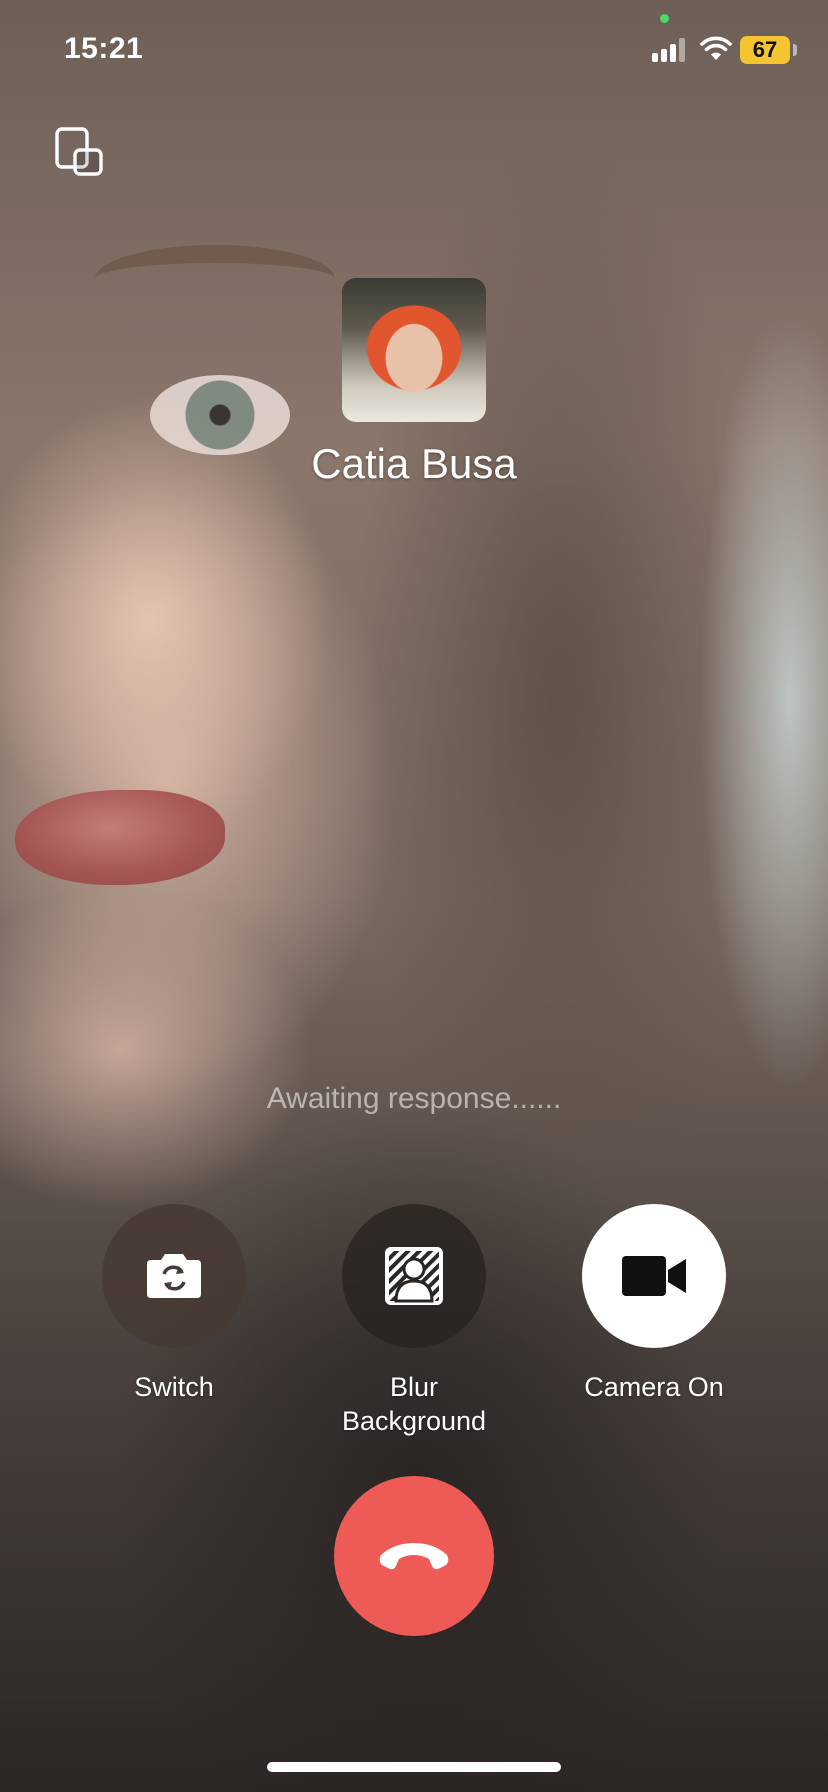  What do you see at coordinates (414, 1421) in the screenshot?
I see `blur-label-line2: Background` at bounding box center [414, 1421].